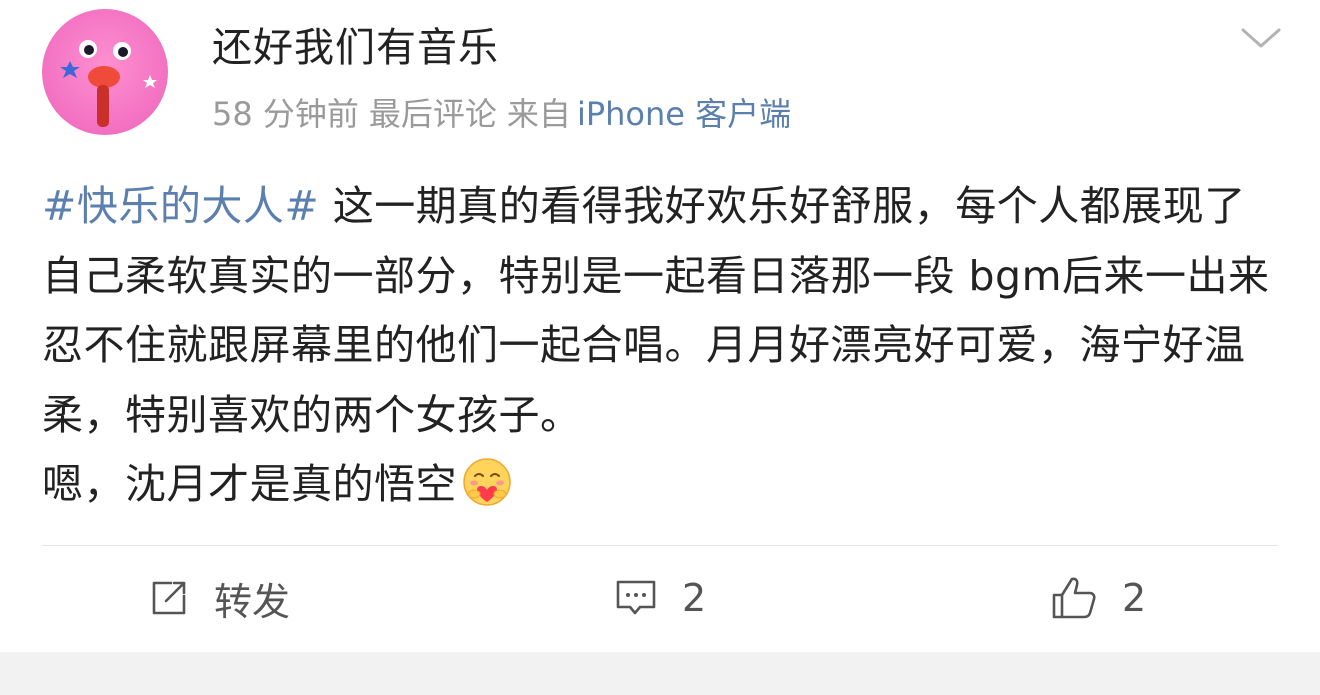 The height and width of the screenshot is (695, 1320). Describe the element at coordinates (285, 114) in the screenshot. I see `post-time: 58 分钟前` at that location.